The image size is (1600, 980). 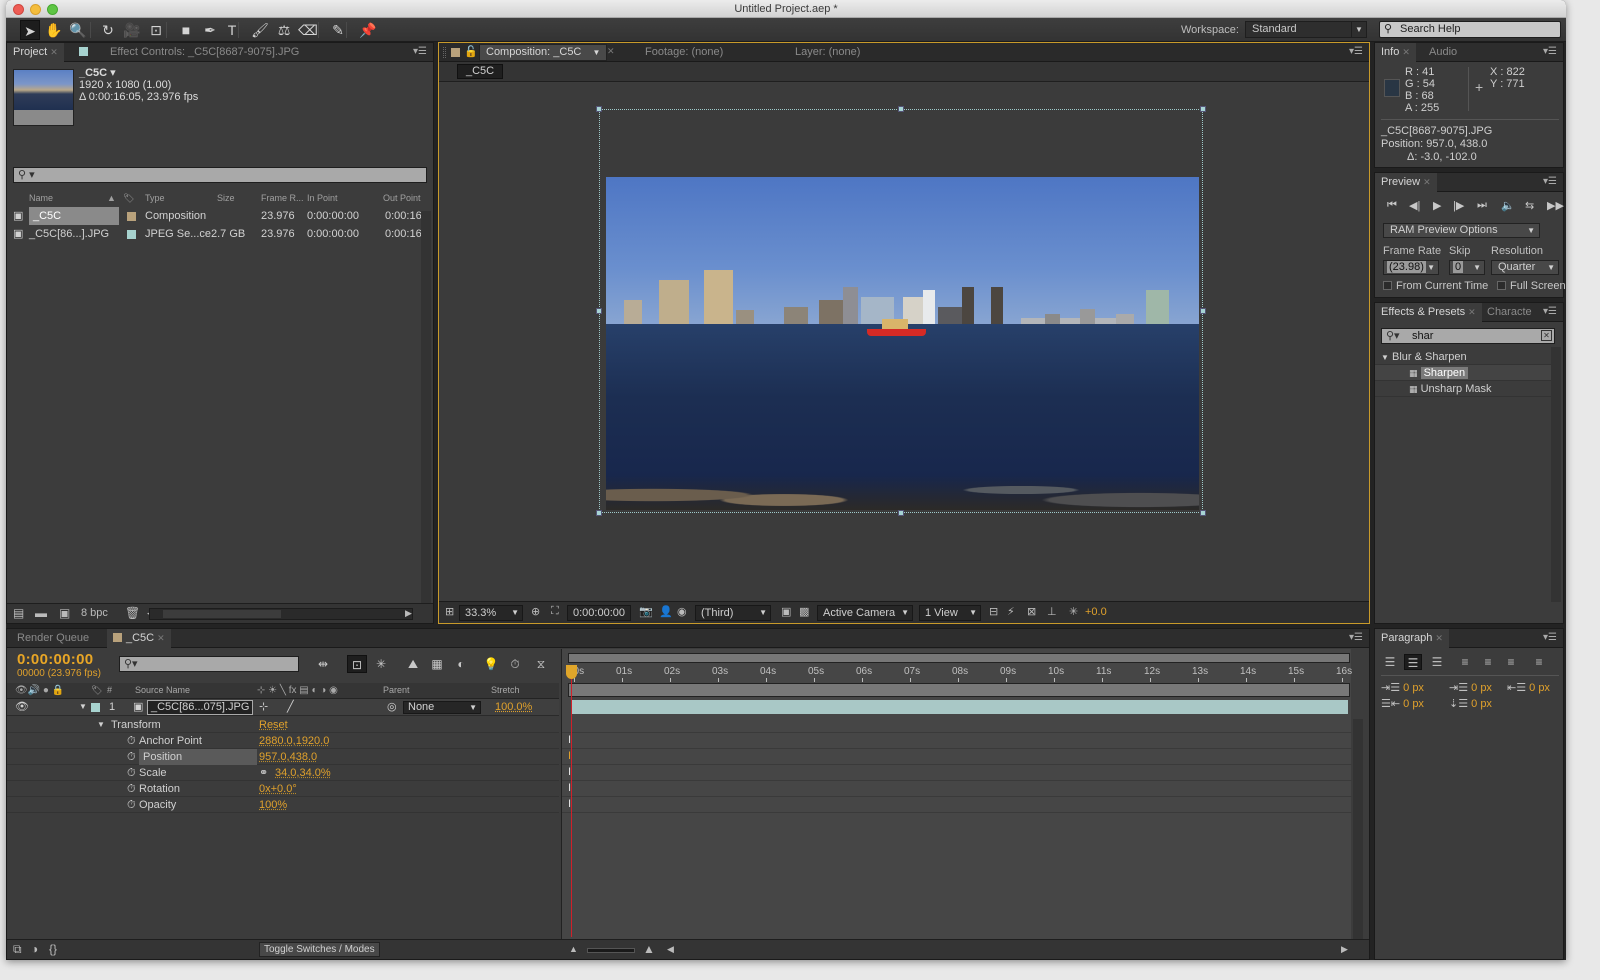 I want to click on title-action-safe-icon: ⊕, so click(x=535, y=611).